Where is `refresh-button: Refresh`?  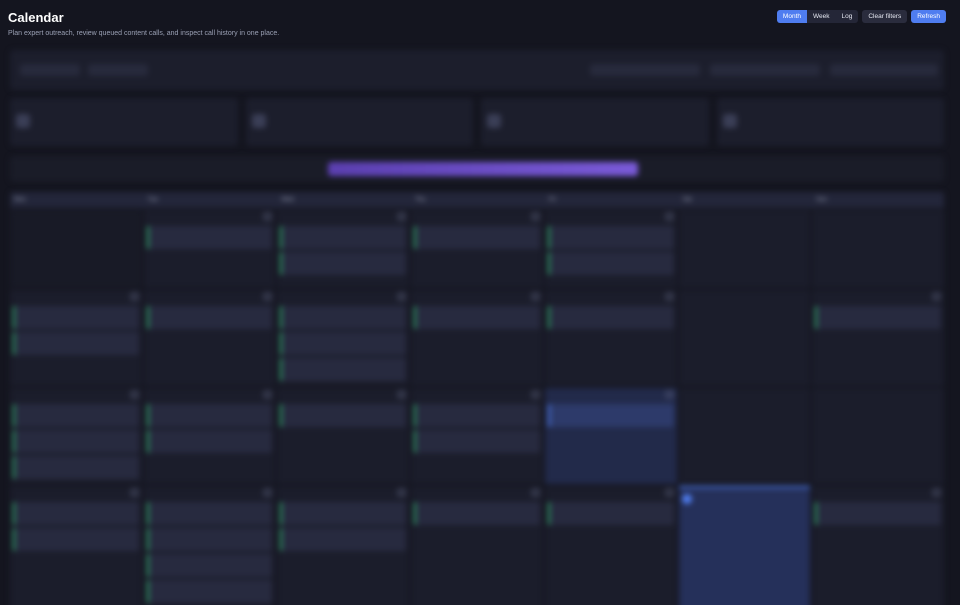 refresh-button: Refresh is located at coordinates (928, 16).